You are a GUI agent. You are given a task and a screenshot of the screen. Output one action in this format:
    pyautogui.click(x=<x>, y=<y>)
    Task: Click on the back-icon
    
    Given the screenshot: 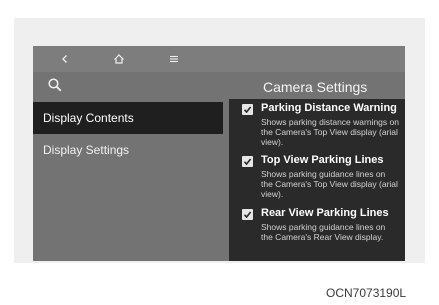 What is the action you would take?
    pyautogui.click(x=64, y=59)
    